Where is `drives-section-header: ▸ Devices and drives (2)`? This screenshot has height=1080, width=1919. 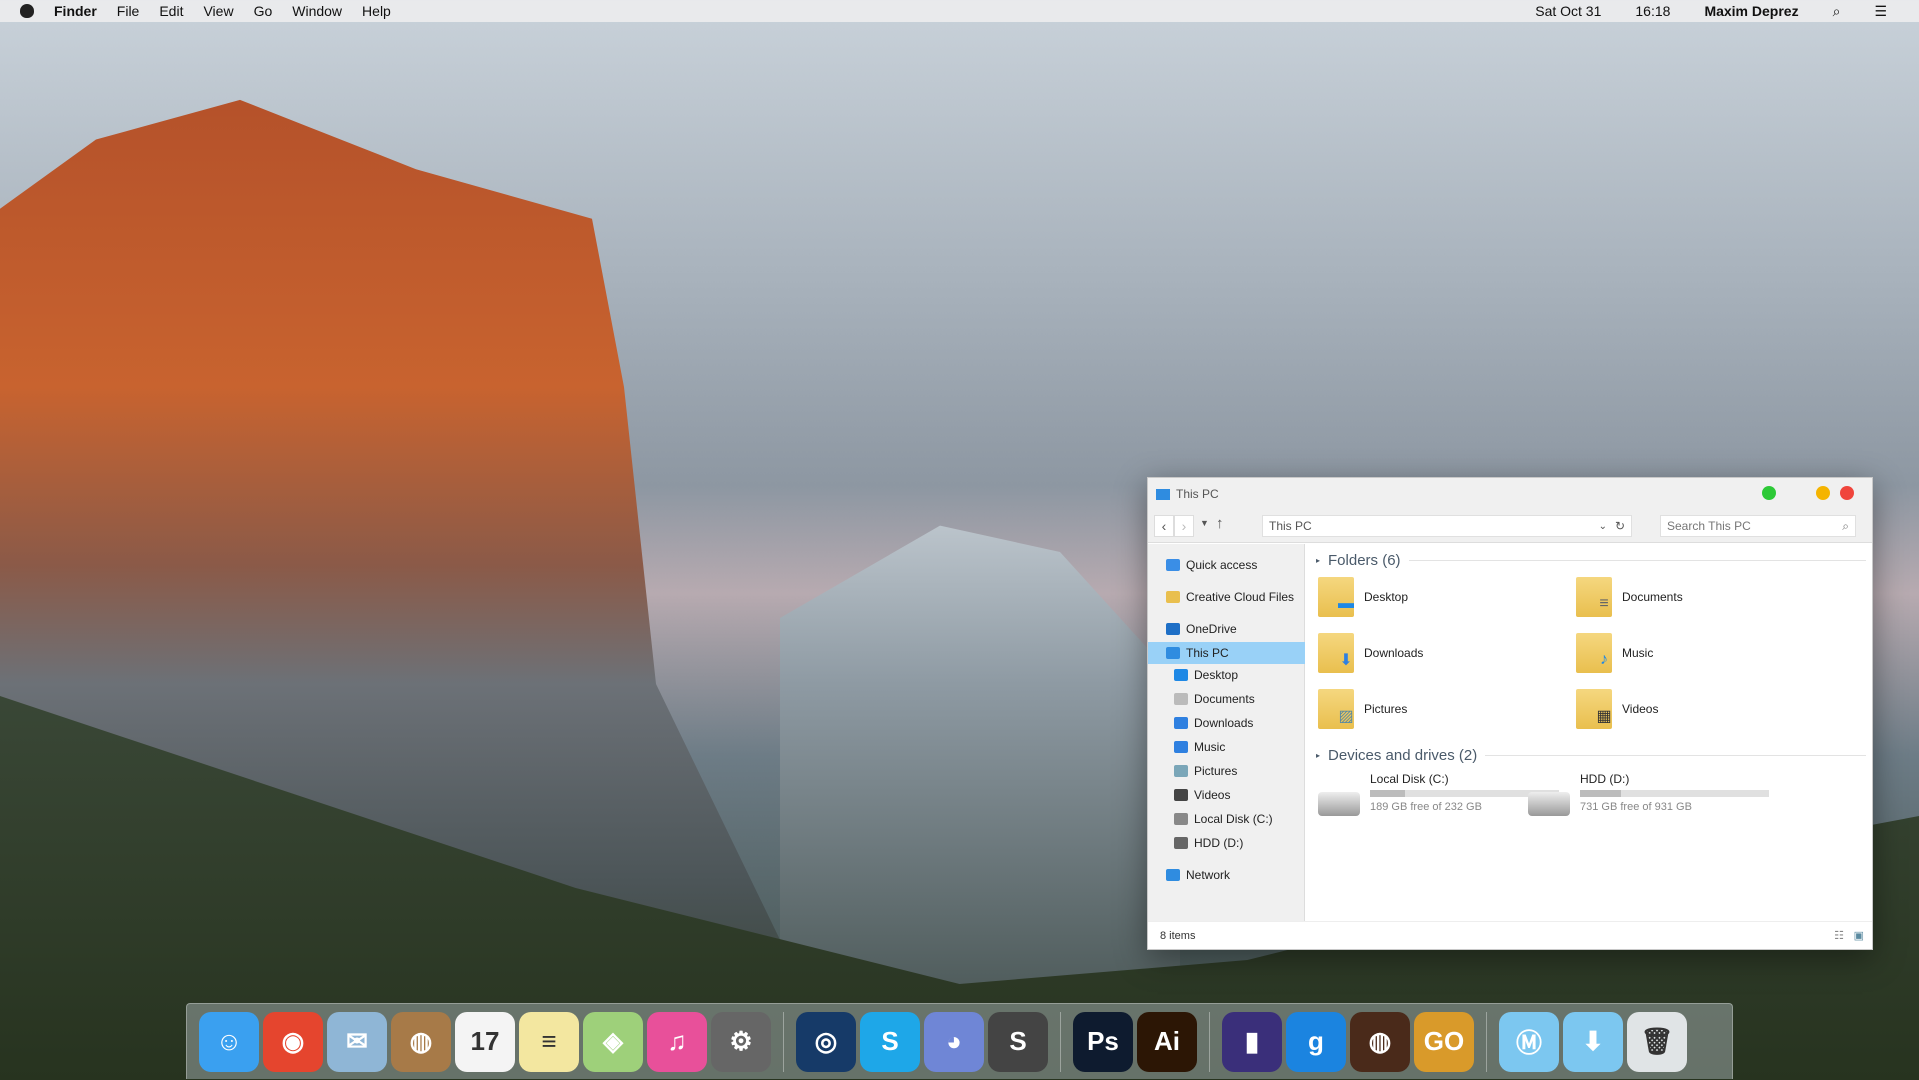
drives-section-header: ▸ Devices and drives (2) is located at coordinates (1591, 755).